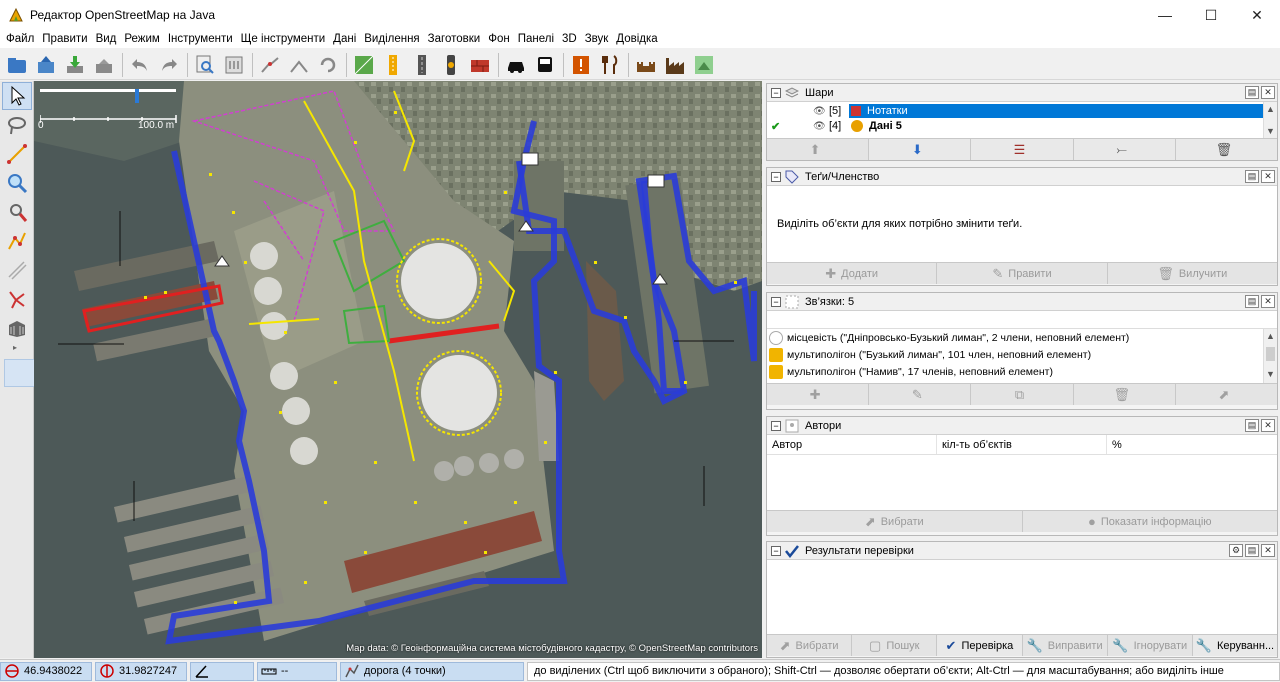 The width and height of the screenshot is (1280, 682). I want to click on maximize-button: ☐, so click(1211, 15).